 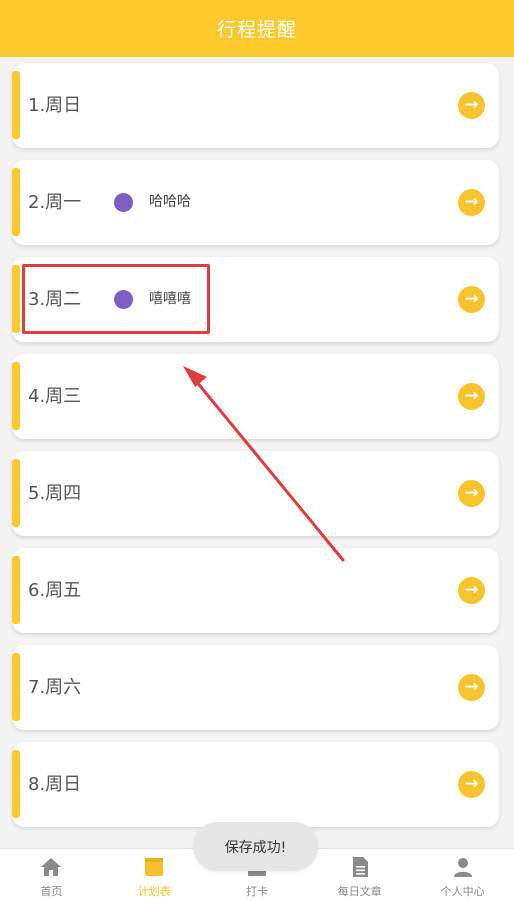 What do you see at coordinates (255, 687) in the screenshot?
I see `plan-item: 7.周六 →` at bounding box center [255, 687].